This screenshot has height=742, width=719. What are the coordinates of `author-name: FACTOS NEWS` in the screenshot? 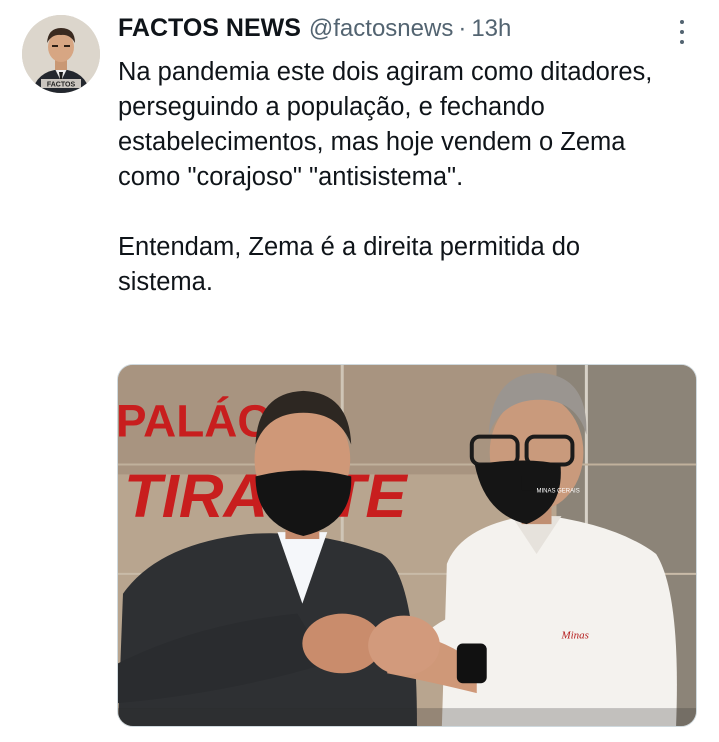 It's located at (209, 28).